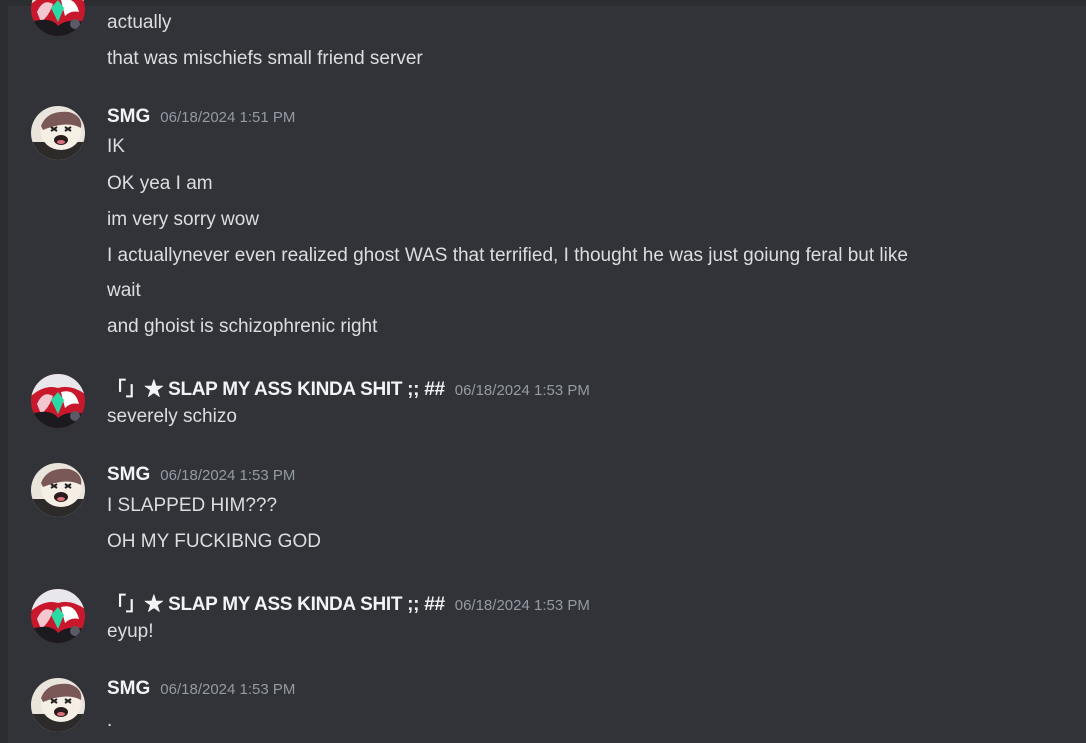 The image size is (1086, 743). I want to click on message-text: IK, so click(116, 146).